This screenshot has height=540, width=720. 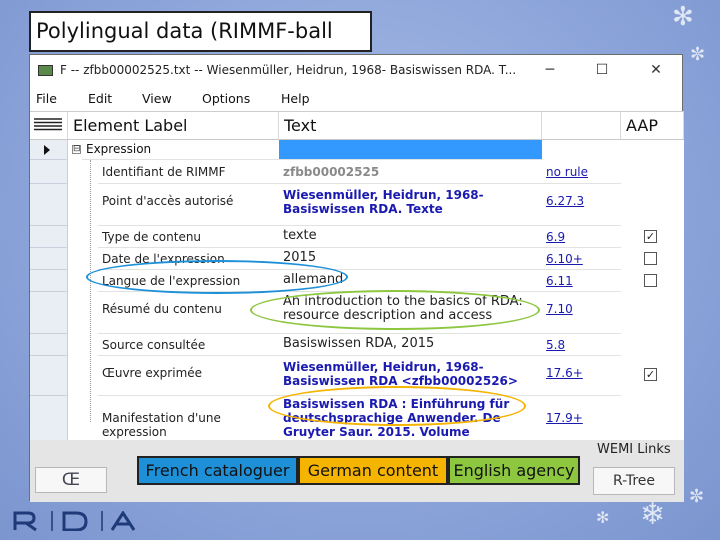 I want to click on menu-options: Options, so click(x=226, y=98).